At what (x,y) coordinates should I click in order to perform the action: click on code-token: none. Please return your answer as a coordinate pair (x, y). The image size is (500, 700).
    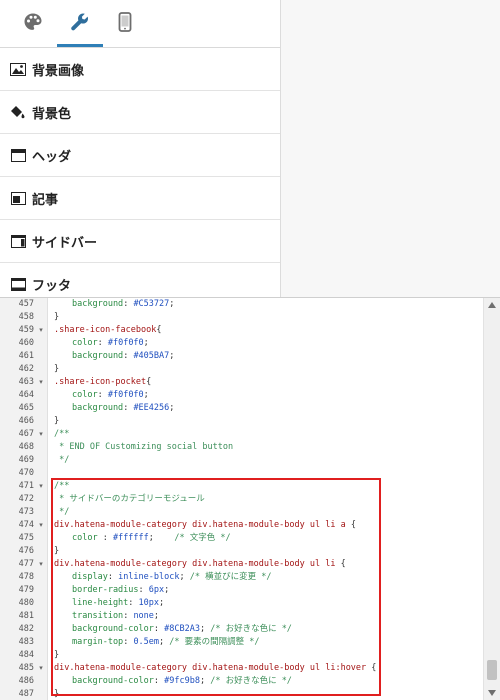
    Looking at the image, I should click on (143, 616).